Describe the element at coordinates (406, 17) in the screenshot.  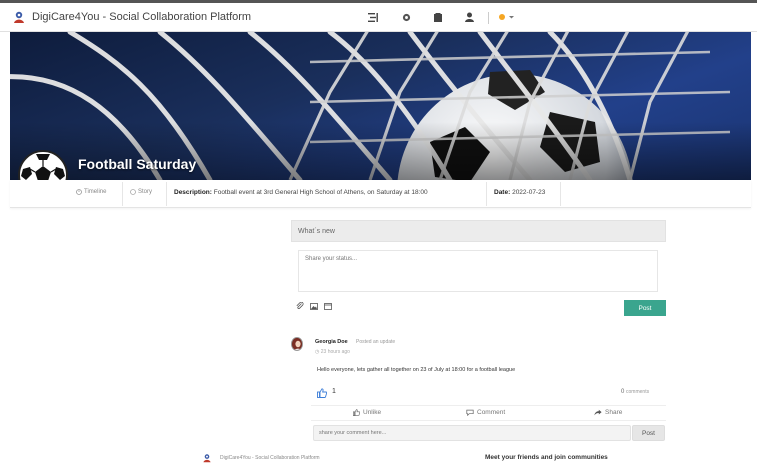
I see `settings-icon` at that location.